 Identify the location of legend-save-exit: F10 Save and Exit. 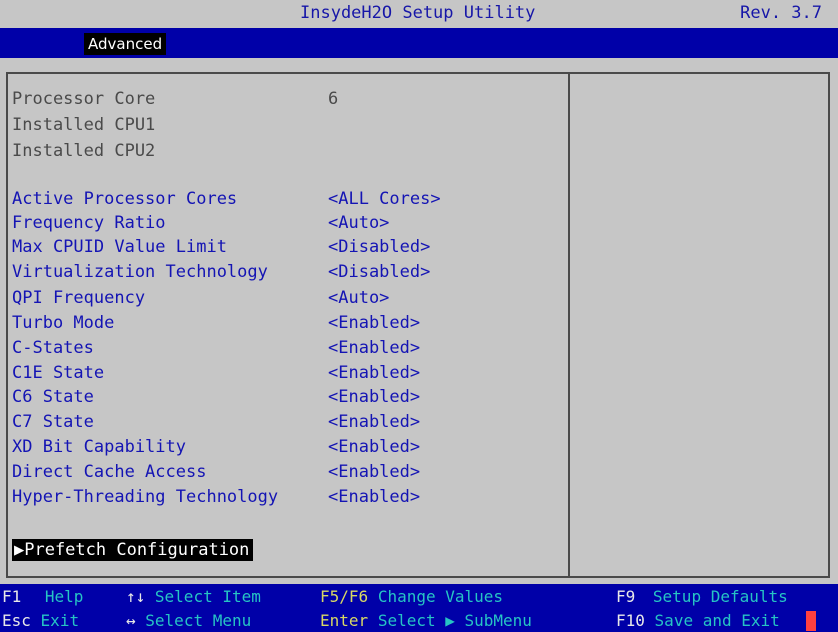
(698, 621).